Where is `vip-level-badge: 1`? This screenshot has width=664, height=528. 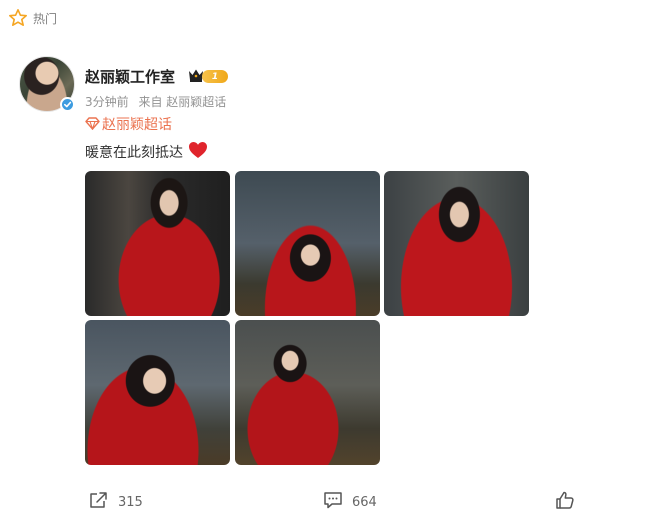 vip-level-badge: 1 is located at coordinates (215, 76).